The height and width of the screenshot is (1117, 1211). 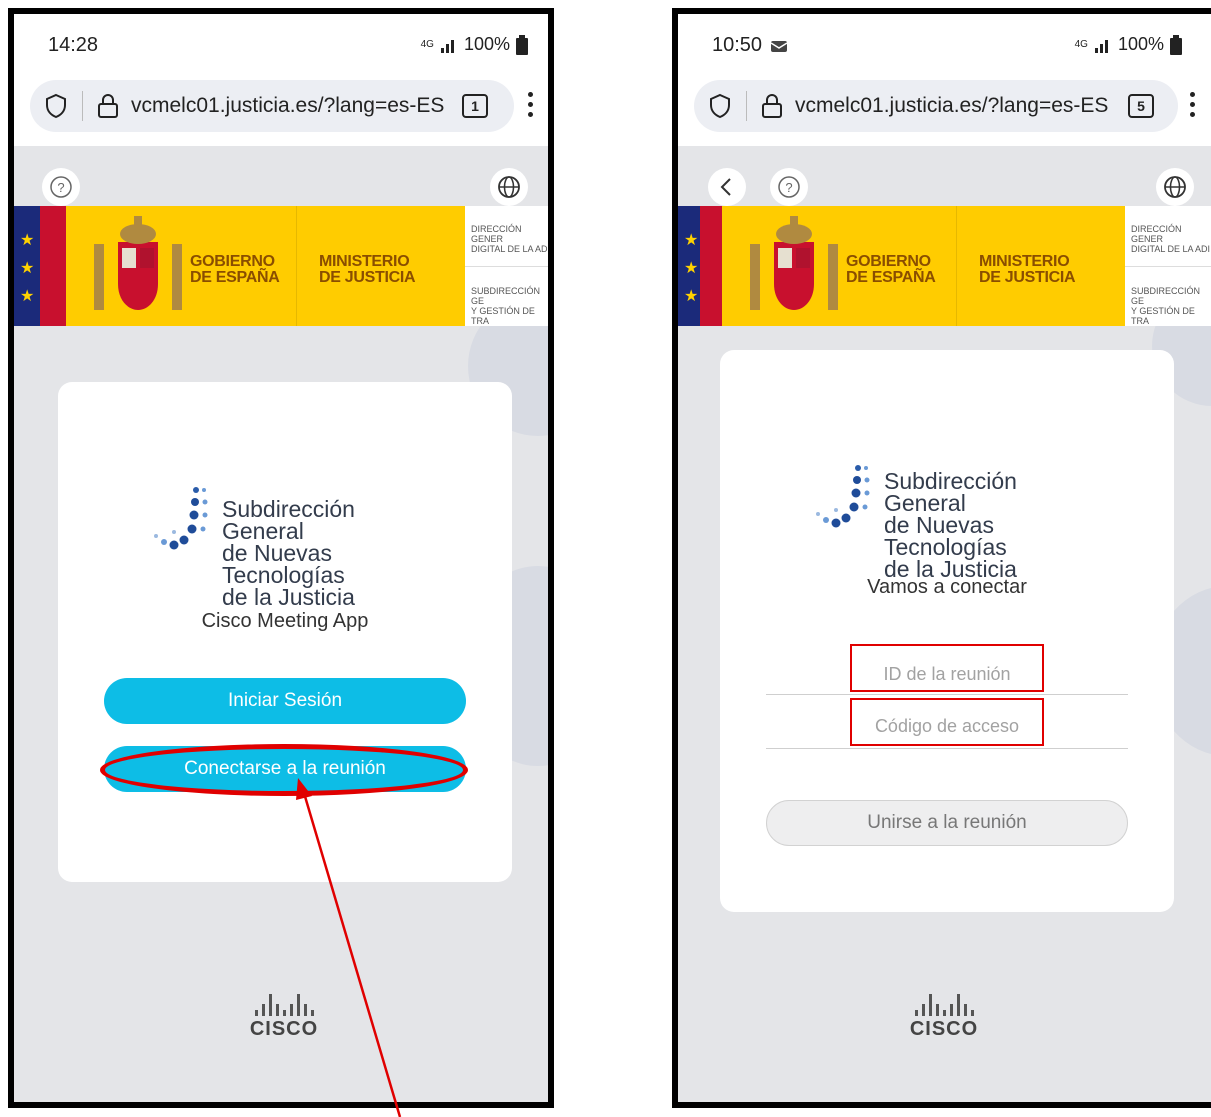 I want to click on notification-icon, so click(x=779, y=46).